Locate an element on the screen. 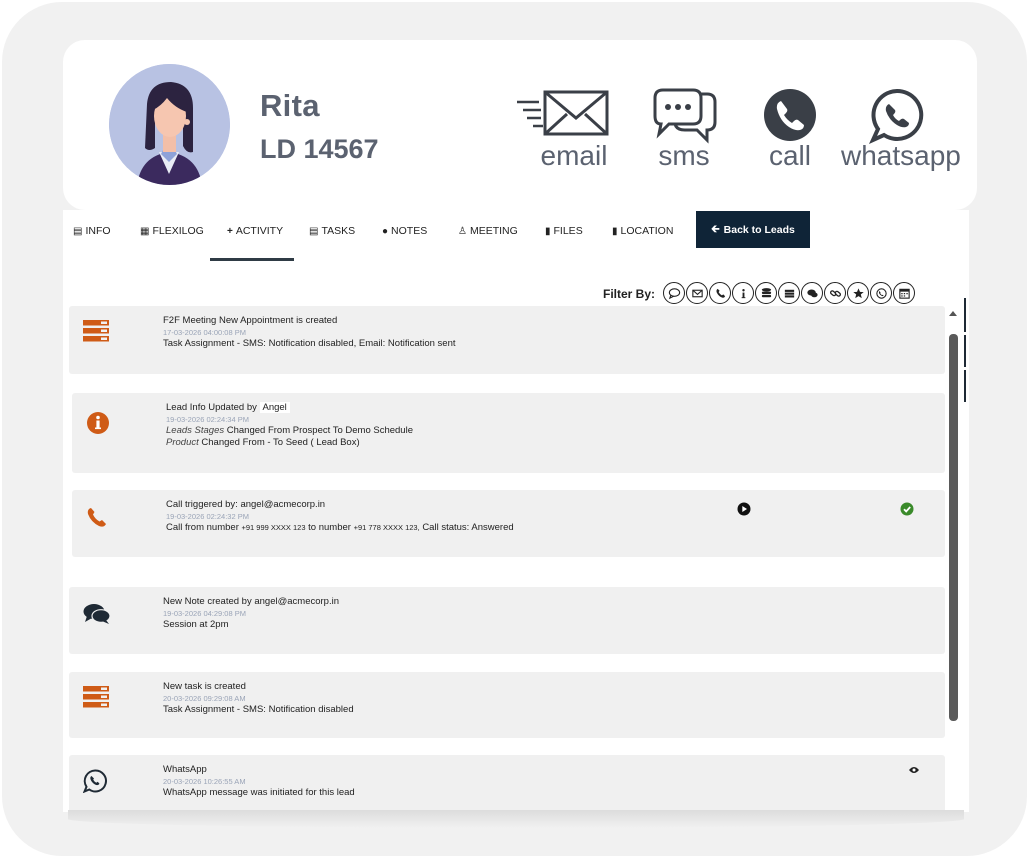  tab-info: ▤ INFO is located at coordinates (92, 231).